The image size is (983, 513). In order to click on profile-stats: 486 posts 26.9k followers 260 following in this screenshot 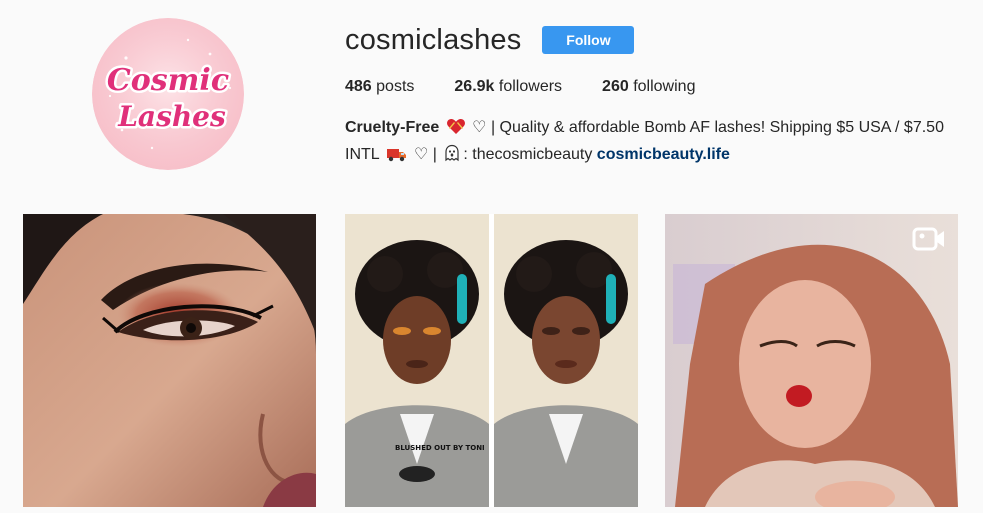, I will do `click(645, 87)`.